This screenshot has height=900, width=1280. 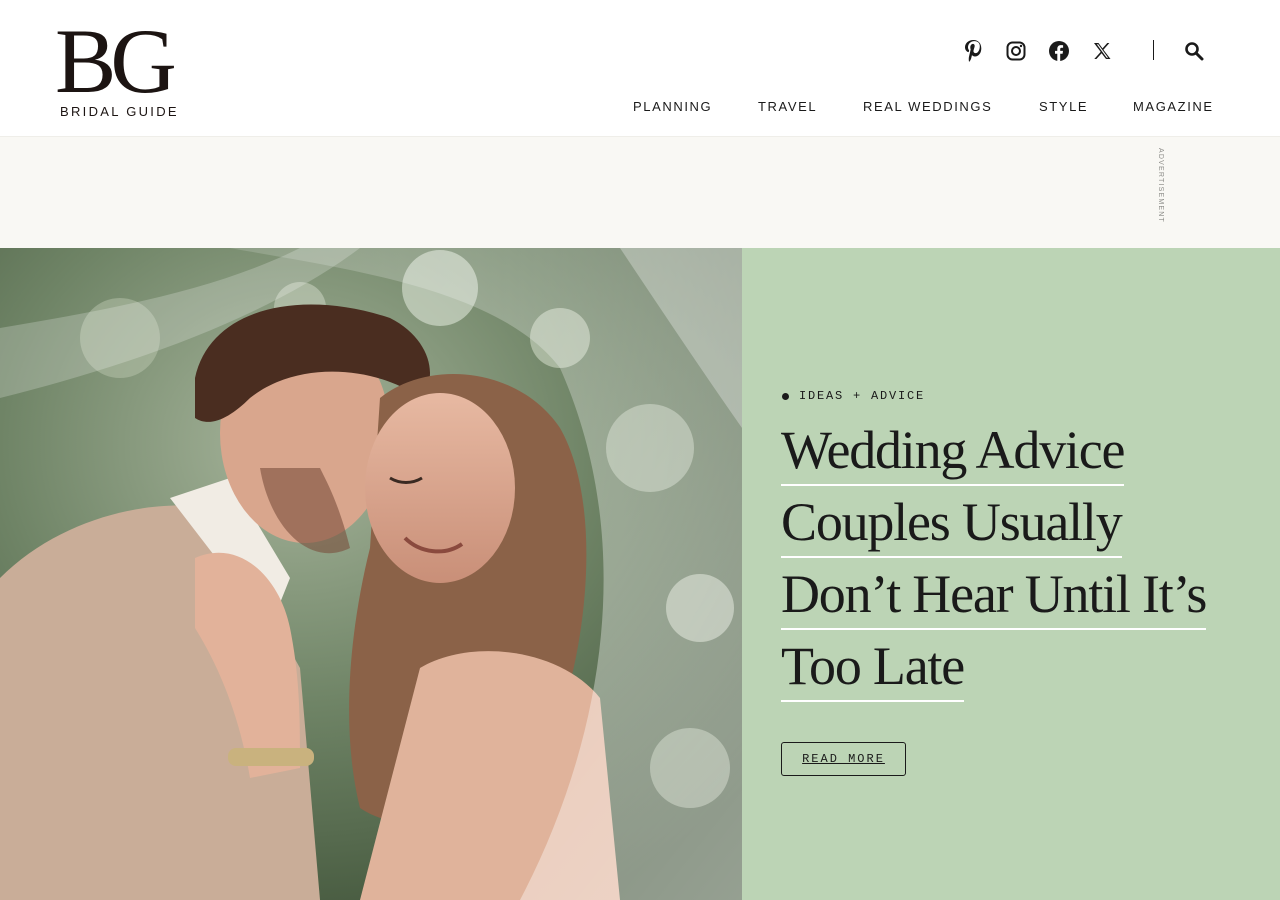 I want to click on nav-item-planning: PLANNING, so click(x=672, y=107).